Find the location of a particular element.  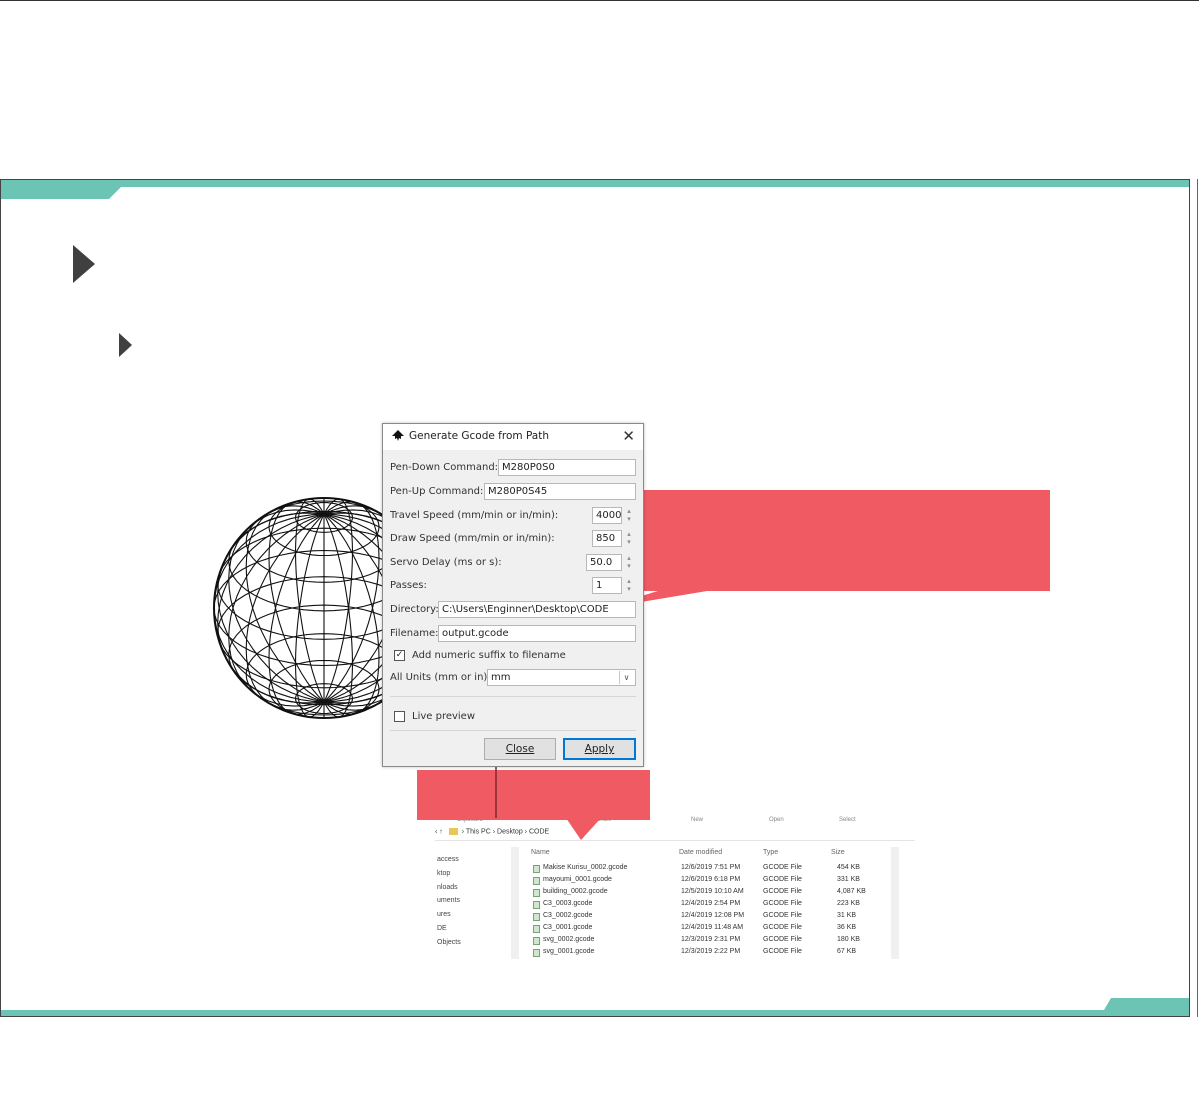

dialog-title: Generate Gcode from Path is located at coordinates (479, 436).